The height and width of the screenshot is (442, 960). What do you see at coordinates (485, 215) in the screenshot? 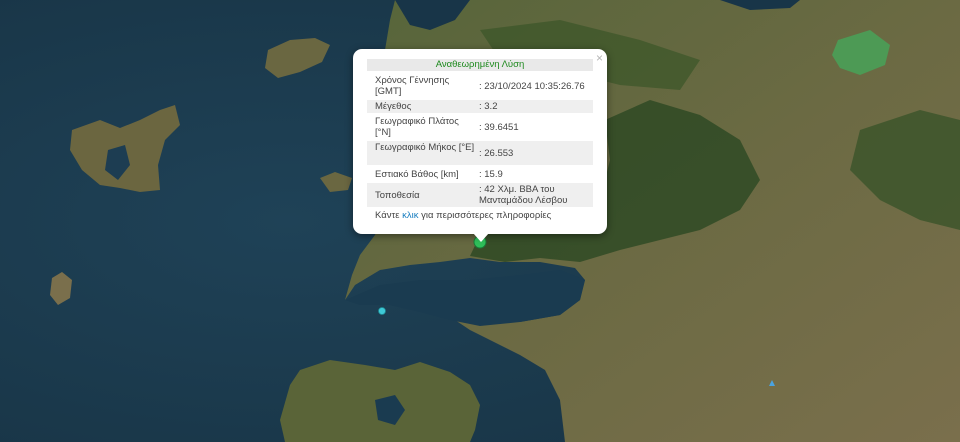
I see `more-suffix: για περισσότερες πληροφορίες` at bounding box center [485, 215].